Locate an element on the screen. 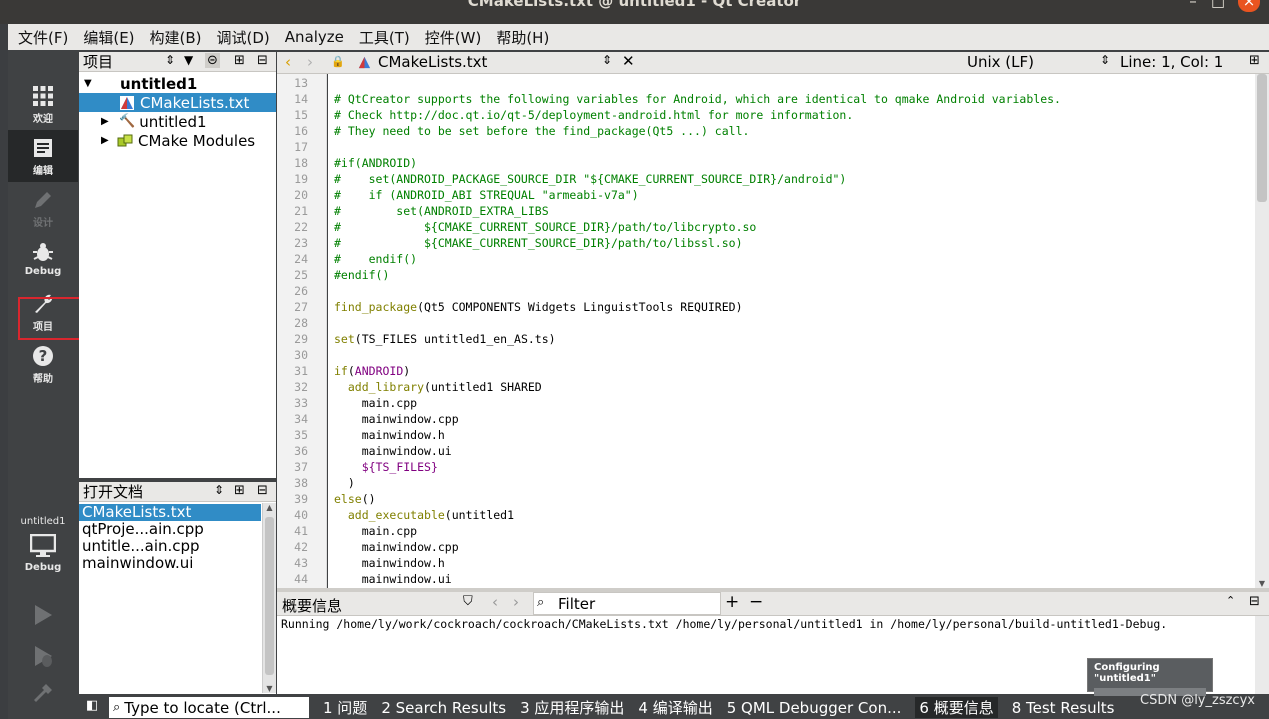 The height and width of the screenshot is (719, 1269). zoom-out-icon: − is located at coordinates (756, 602).